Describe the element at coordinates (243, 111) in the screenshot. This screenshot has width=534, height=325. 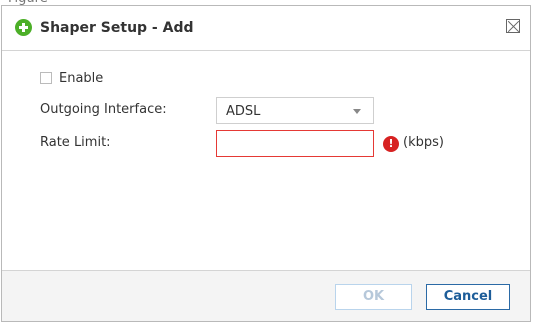
I see `outgoing-interface-value: ADSL` at that location.